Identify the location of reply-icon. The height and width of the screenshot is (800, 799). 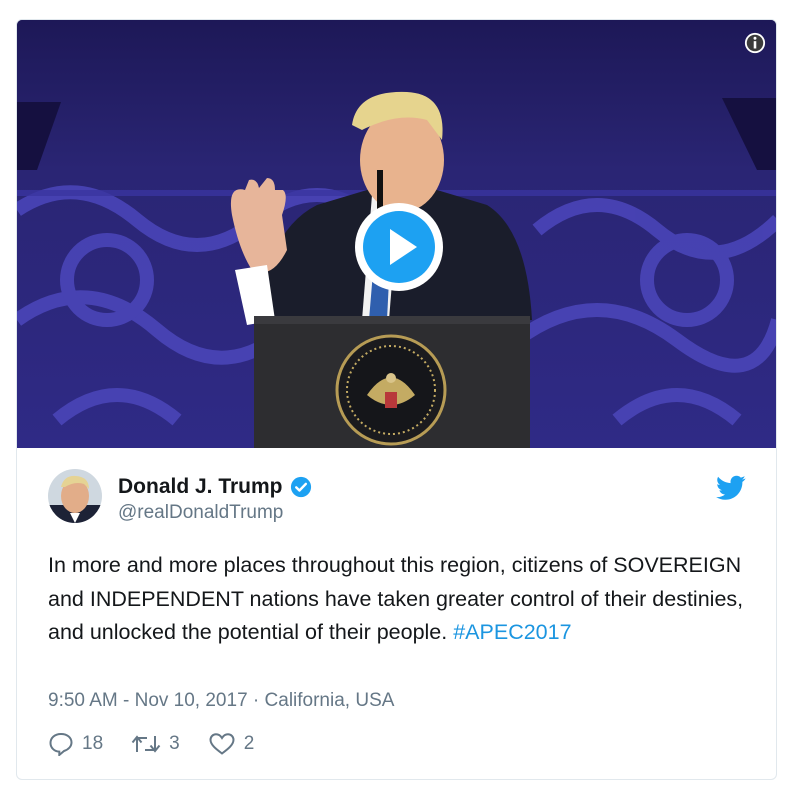
(61, 744).